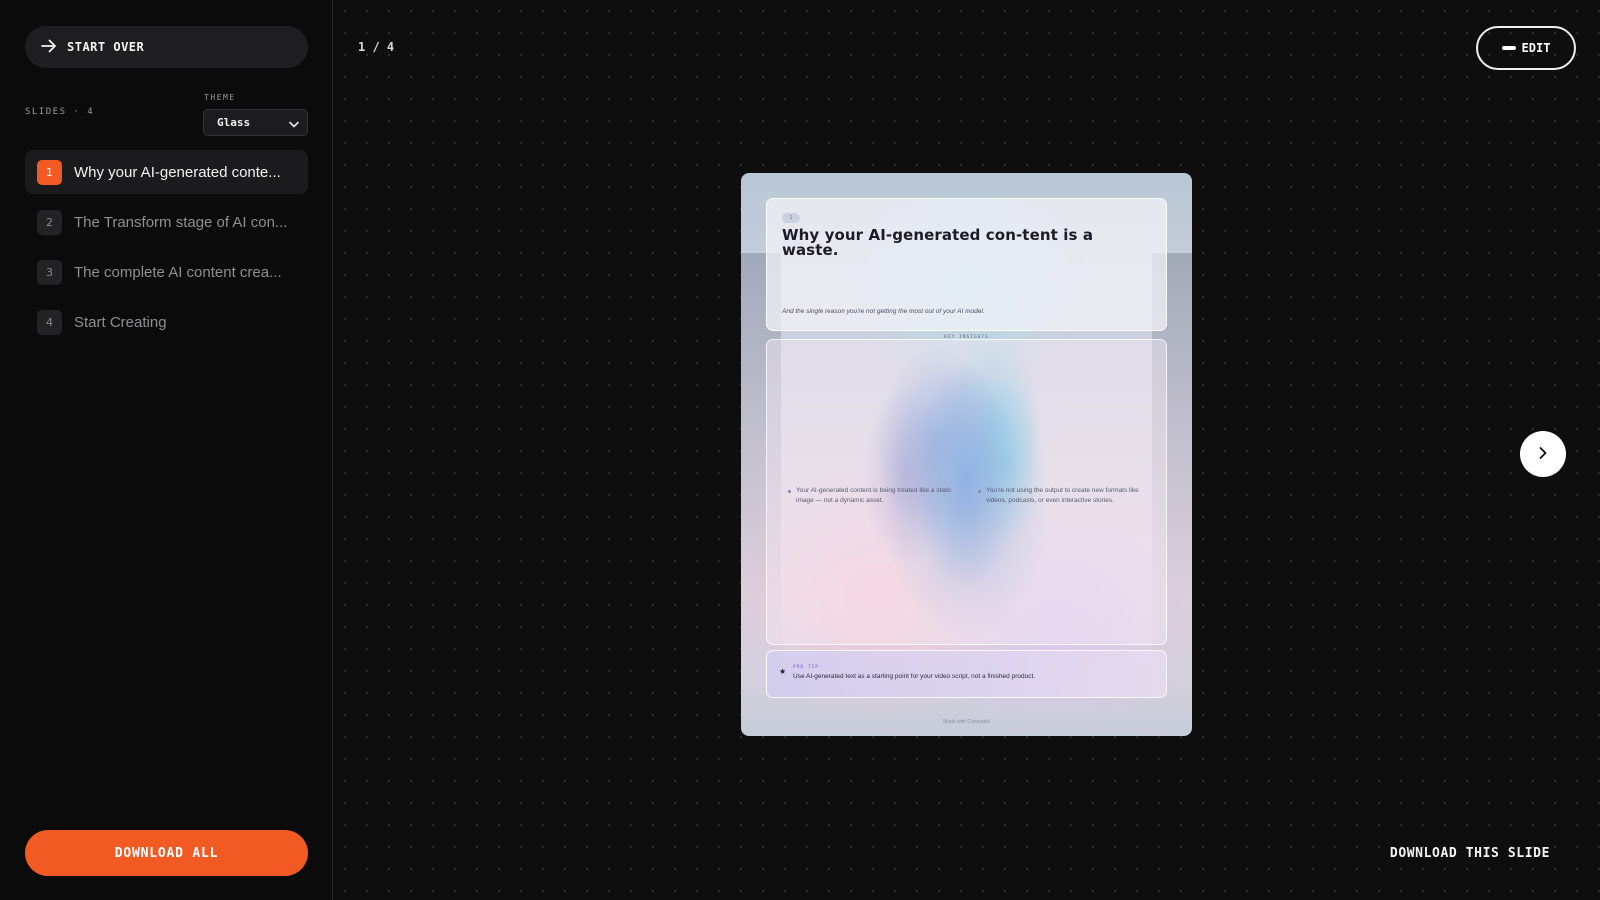 The height and width of the screenshot is (900, 1600). Describe the element at coordinates (791, 218) in the screenshot. I see `slide-badge: 1` at that location.